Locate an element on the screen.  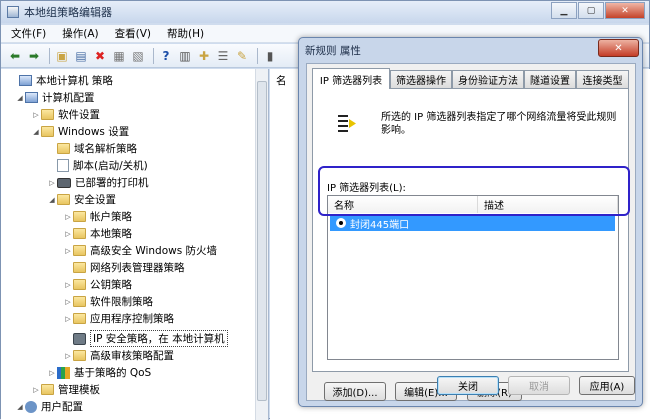
close-window-button: ✕ is located at coordinates (625, 10).